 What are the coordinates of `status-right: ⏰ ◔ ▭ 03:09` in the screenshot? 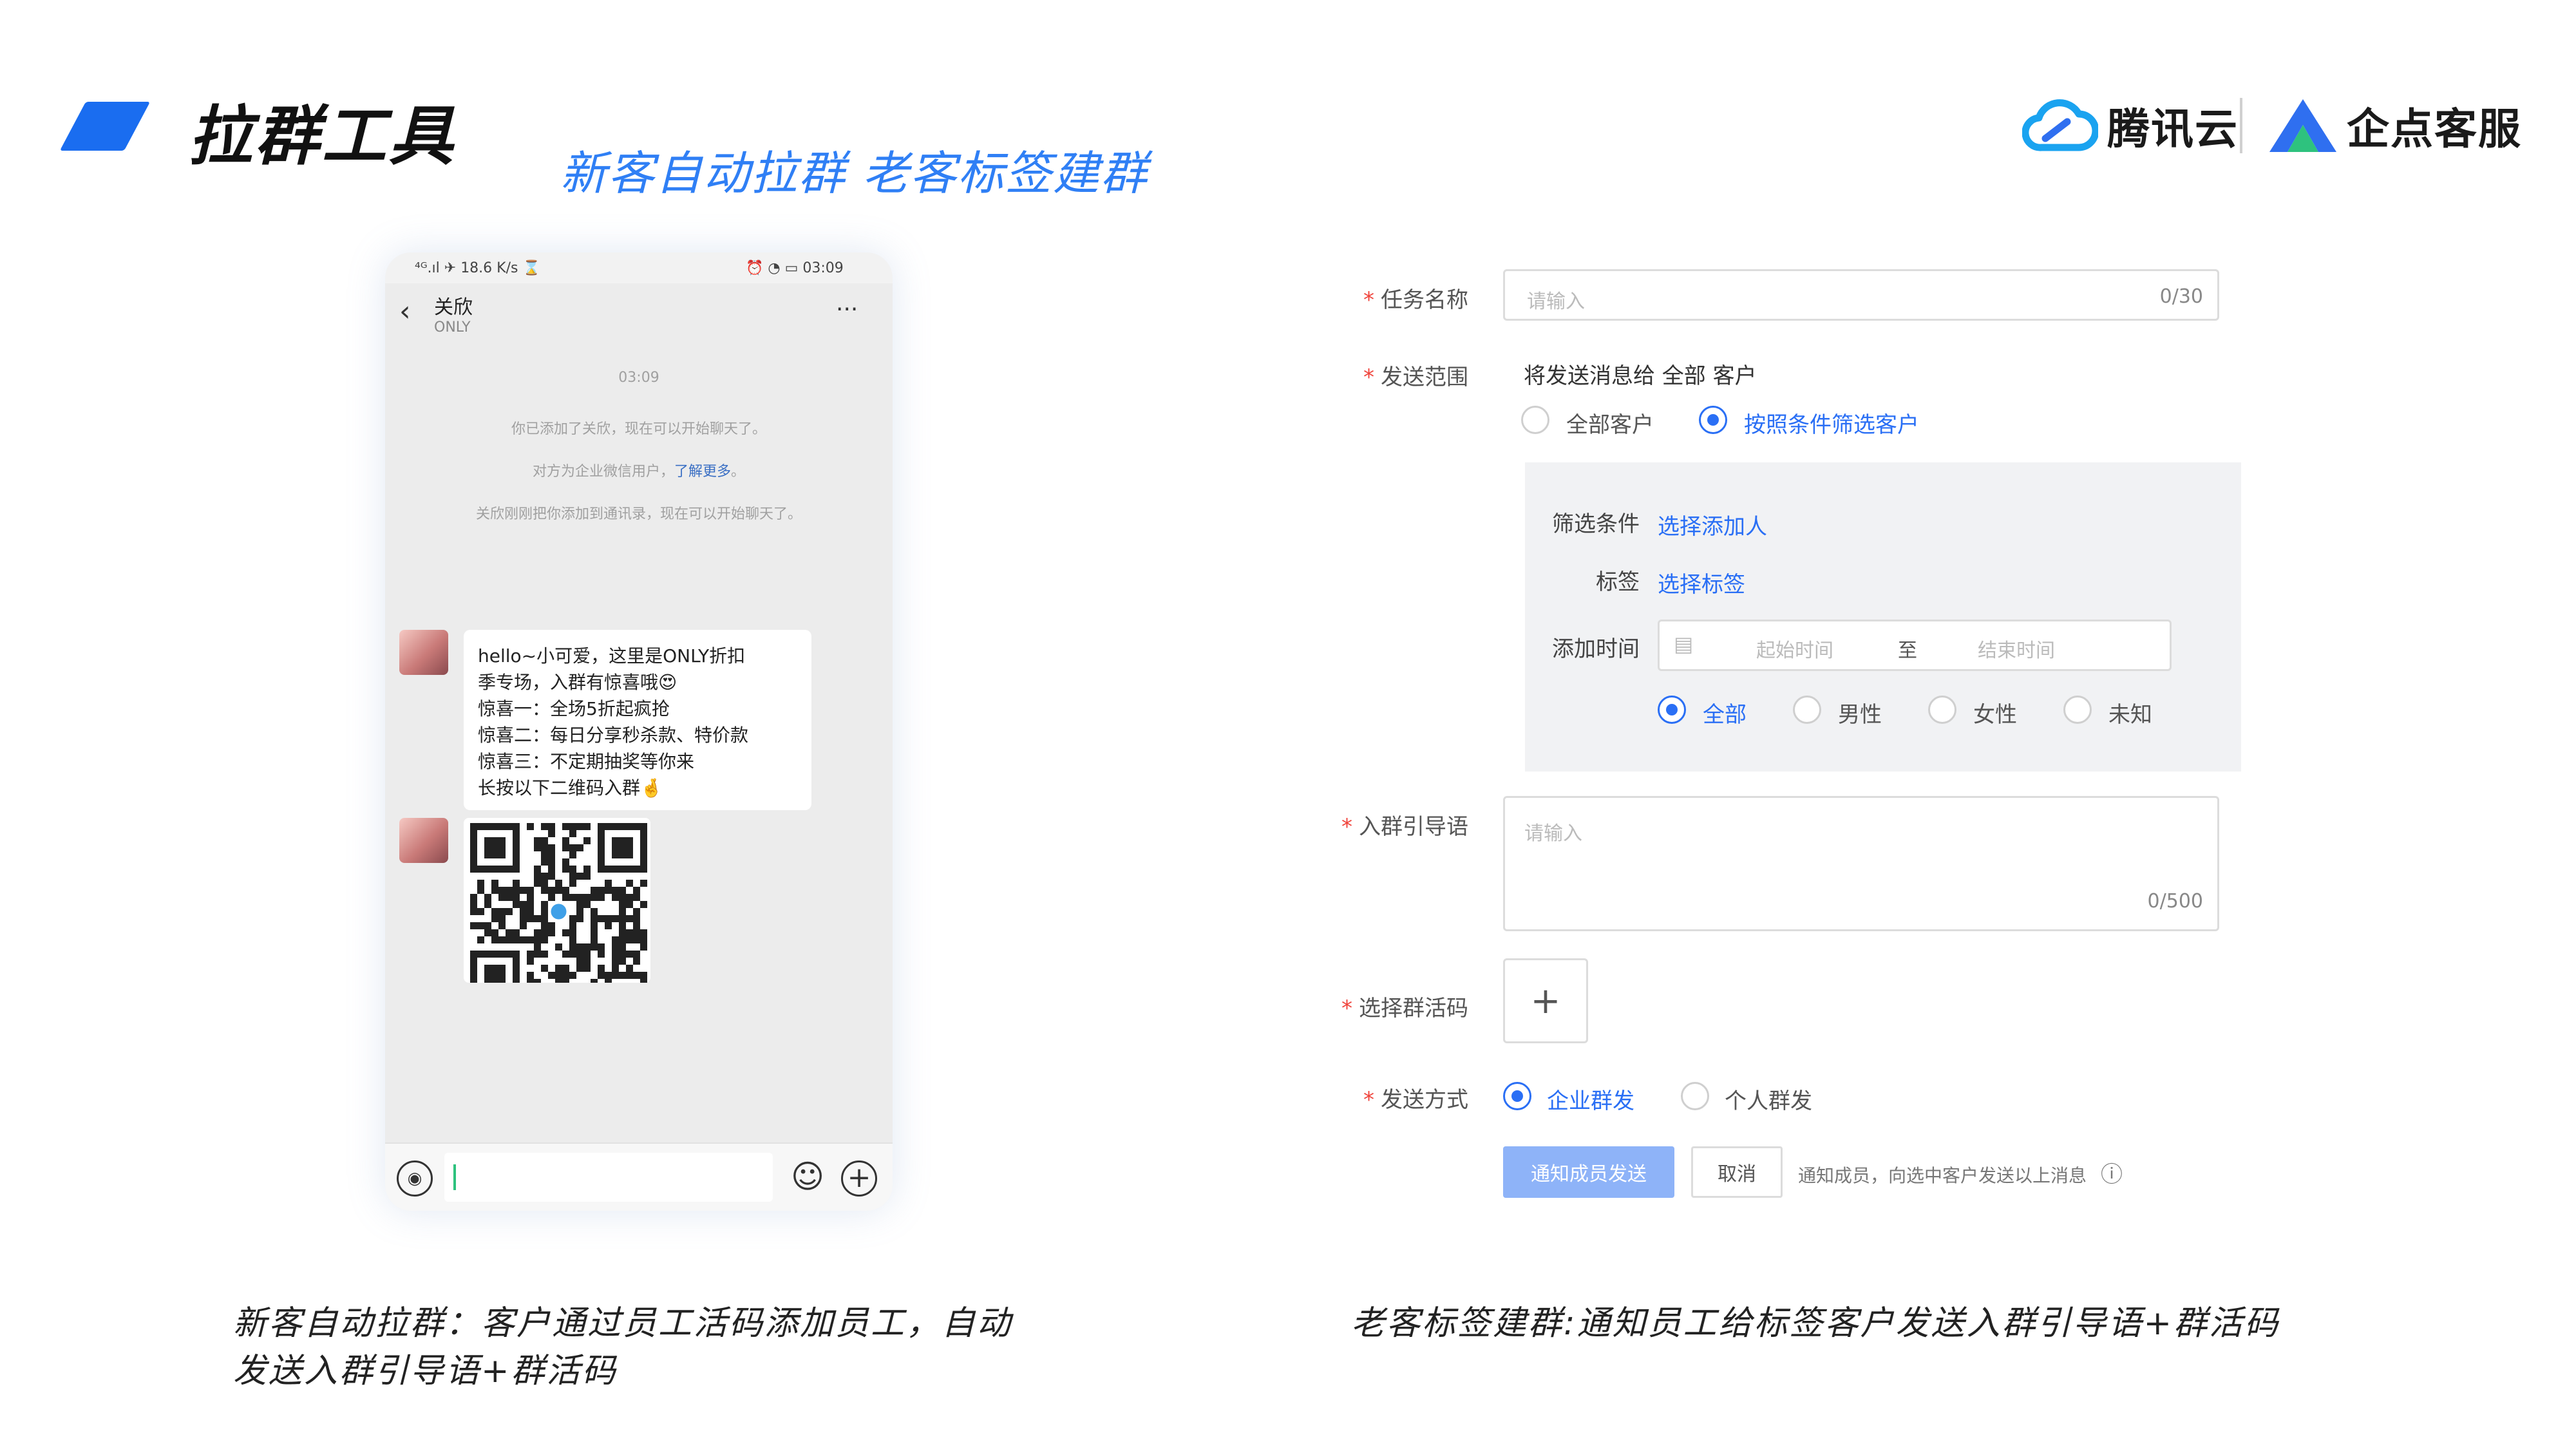 It's located at (795, 268).